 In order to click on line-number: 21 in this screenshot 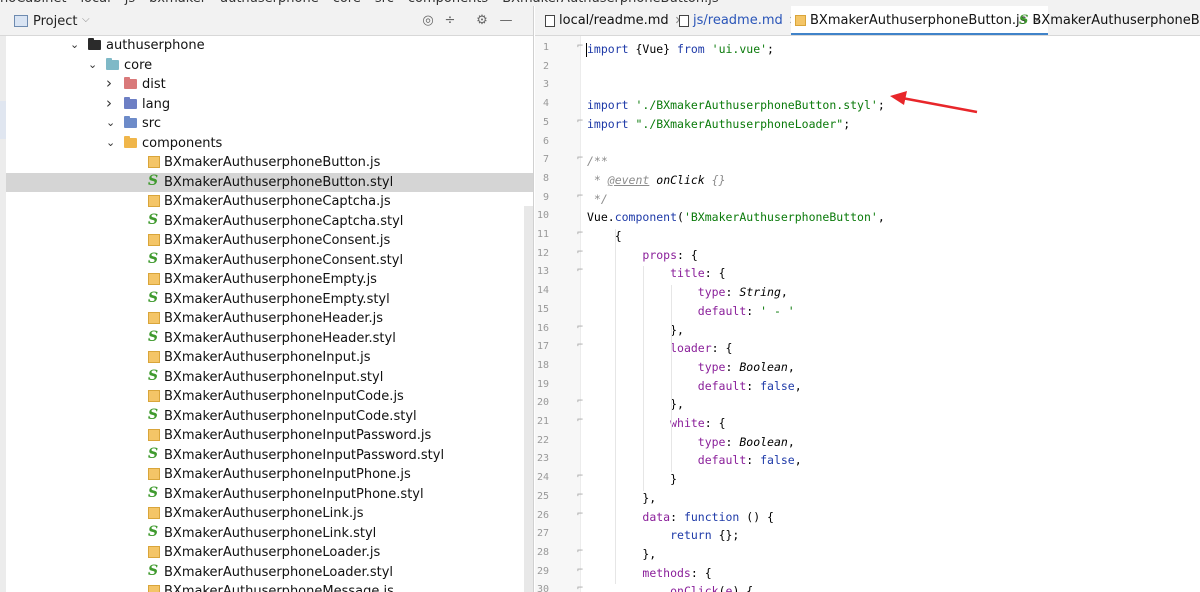, I will do `click(542, 421)`.